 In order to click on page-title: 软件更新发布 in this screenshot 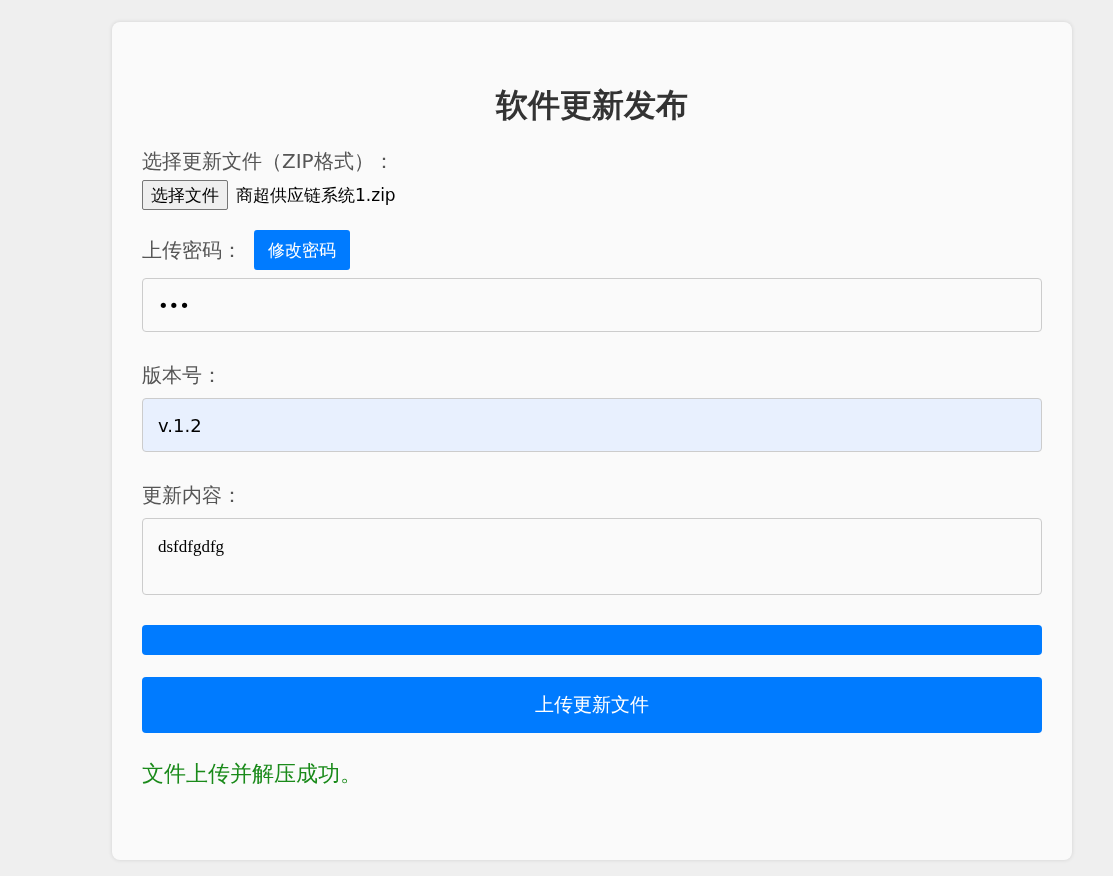, I will do `click(591, 105)`.